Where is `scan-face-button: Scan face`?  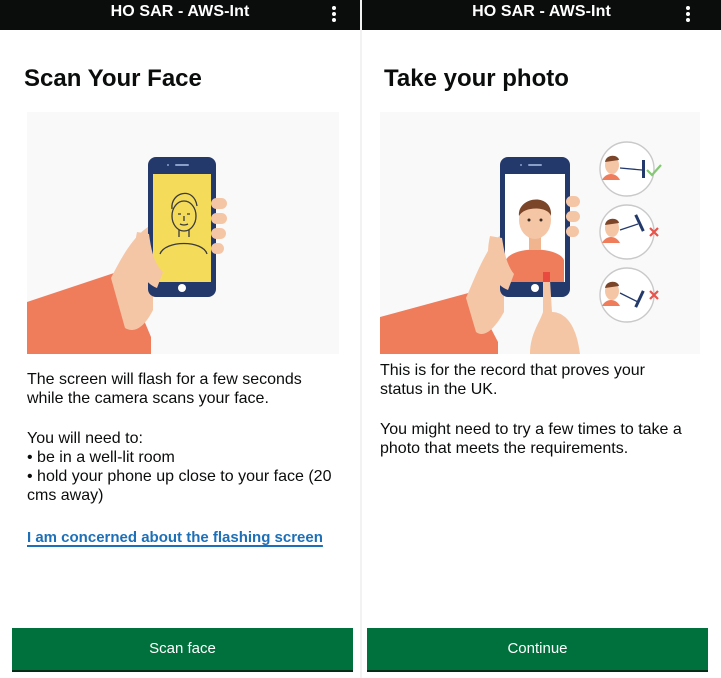
scan-face-button: Scan face is located at coordinates (182, 649).